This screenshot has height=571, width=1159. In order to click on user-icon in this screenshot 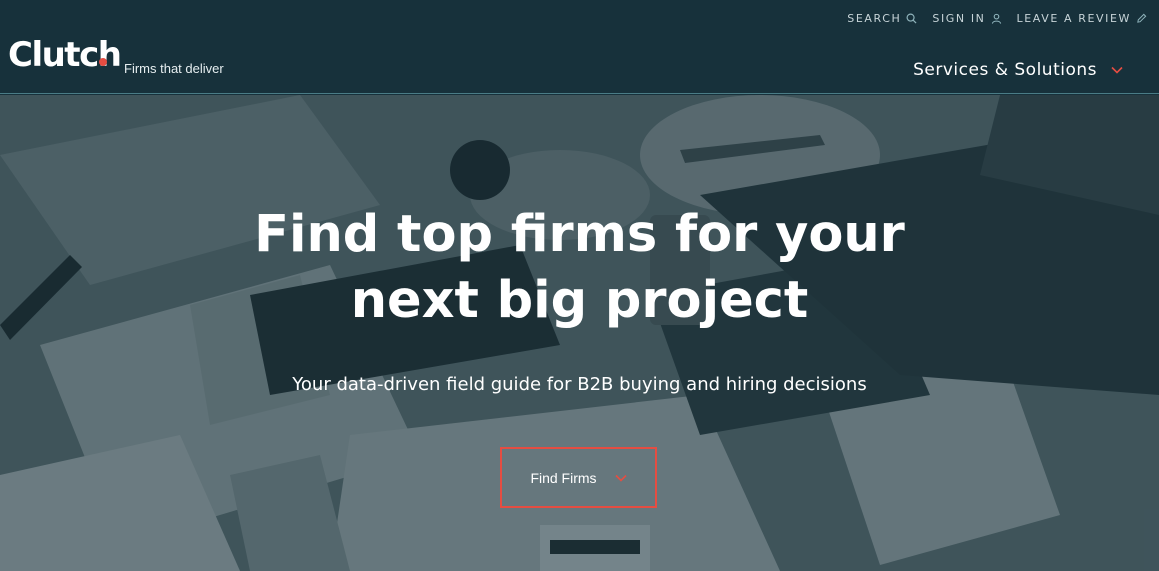, I will do `click(996, 18)`.